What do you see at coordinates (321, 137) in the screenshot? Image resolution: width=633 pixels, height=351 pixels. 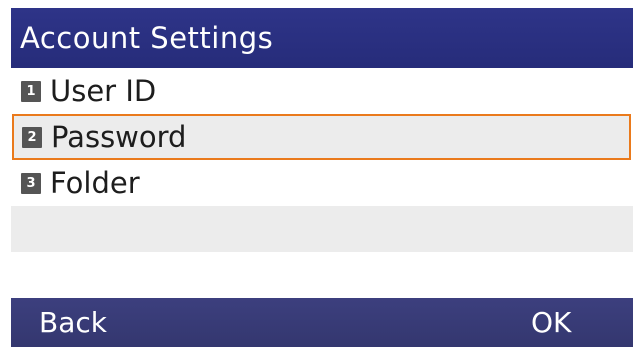 I see `menu-item-password: 2 Password` at bounding box center [321, 137].